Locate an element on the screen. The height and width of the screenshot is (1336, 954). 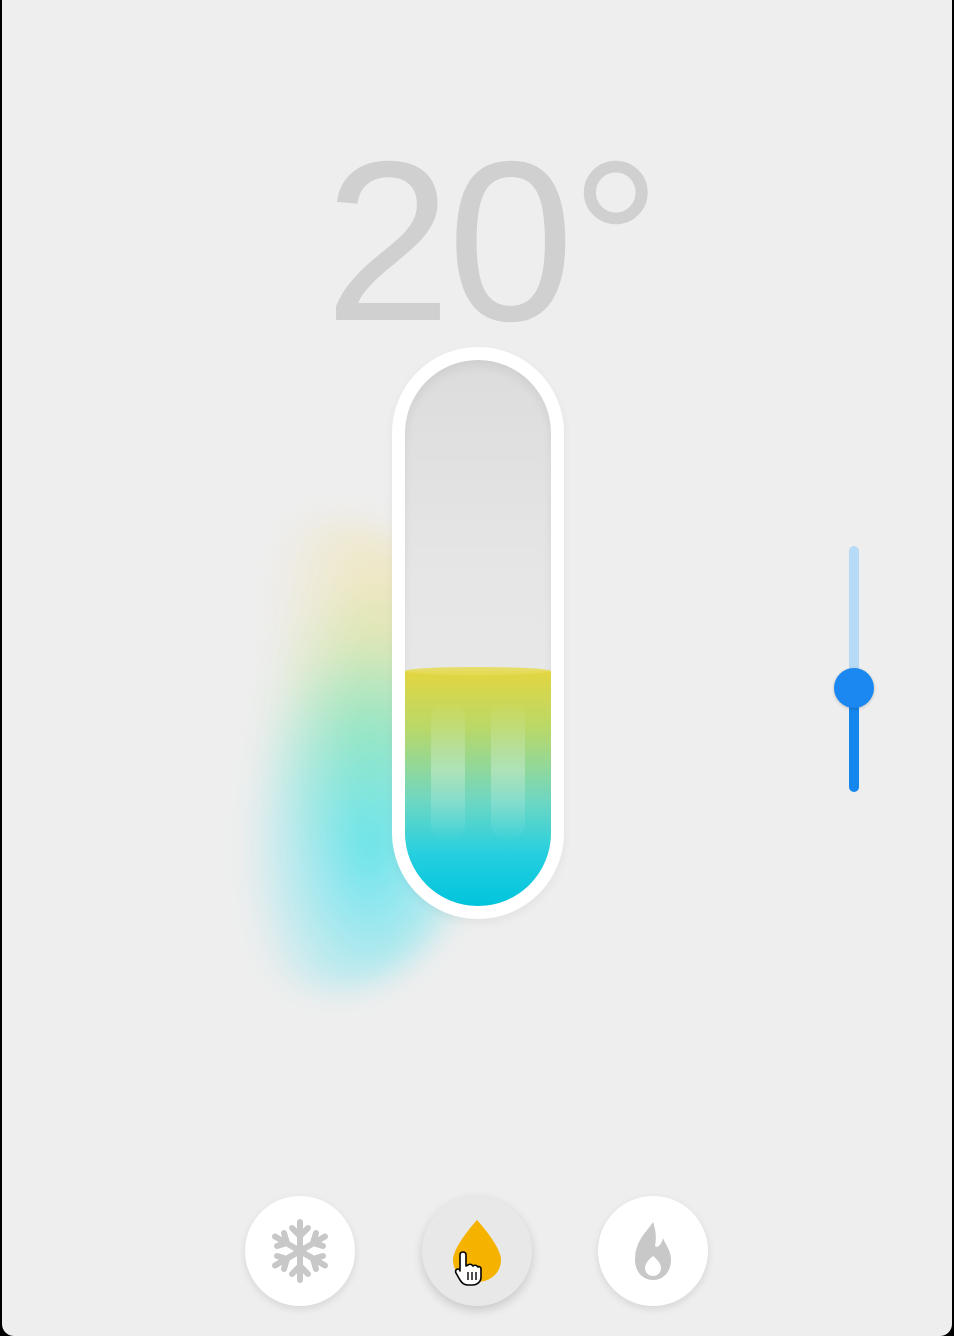
snowflake-icon is located at coordinates (300, 1251).